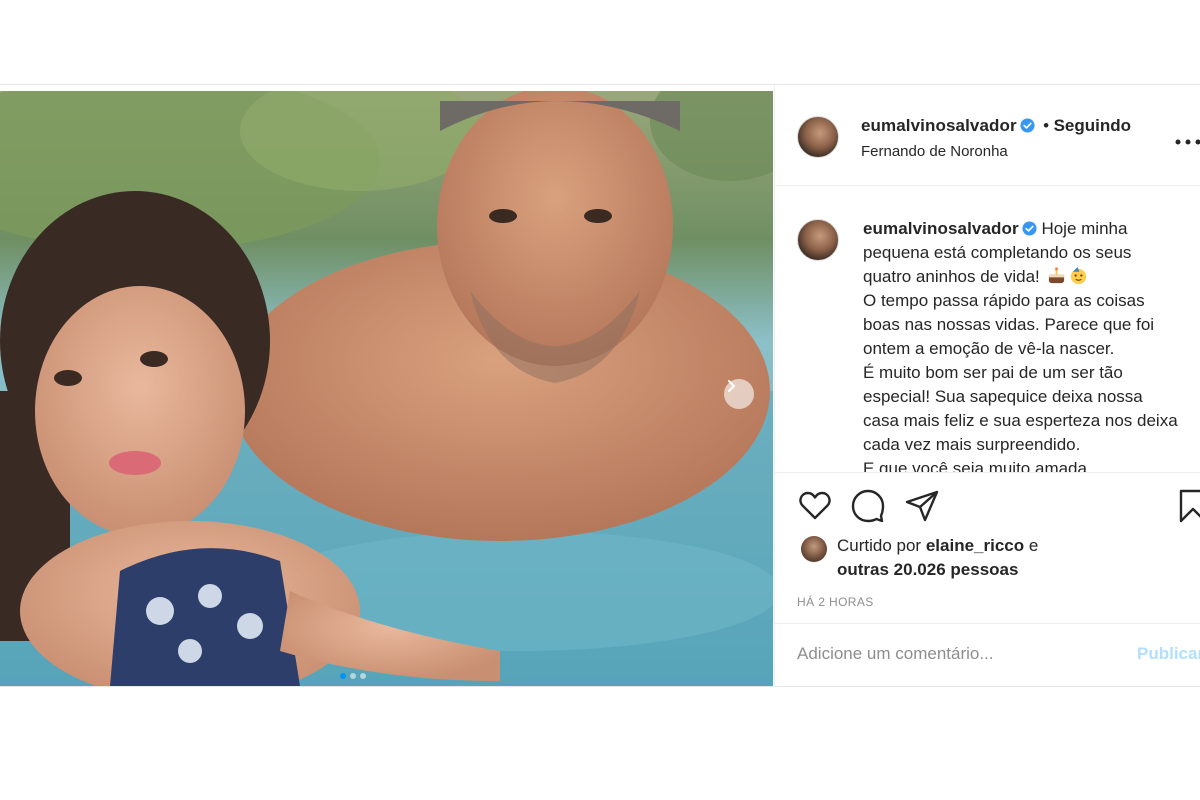 Image resolution: width=1200 pixels, height=800 pixels. I want to click on comment-box: Publicar, so click(987, 654).